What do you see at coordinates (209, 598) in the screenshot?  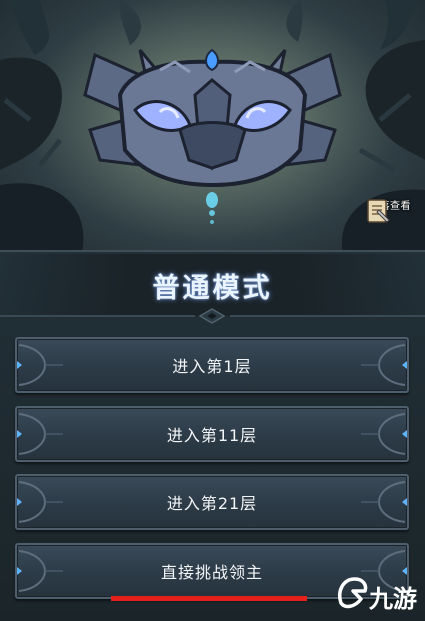 I see `red-highlight-bar` at bounding box center [209, 598].